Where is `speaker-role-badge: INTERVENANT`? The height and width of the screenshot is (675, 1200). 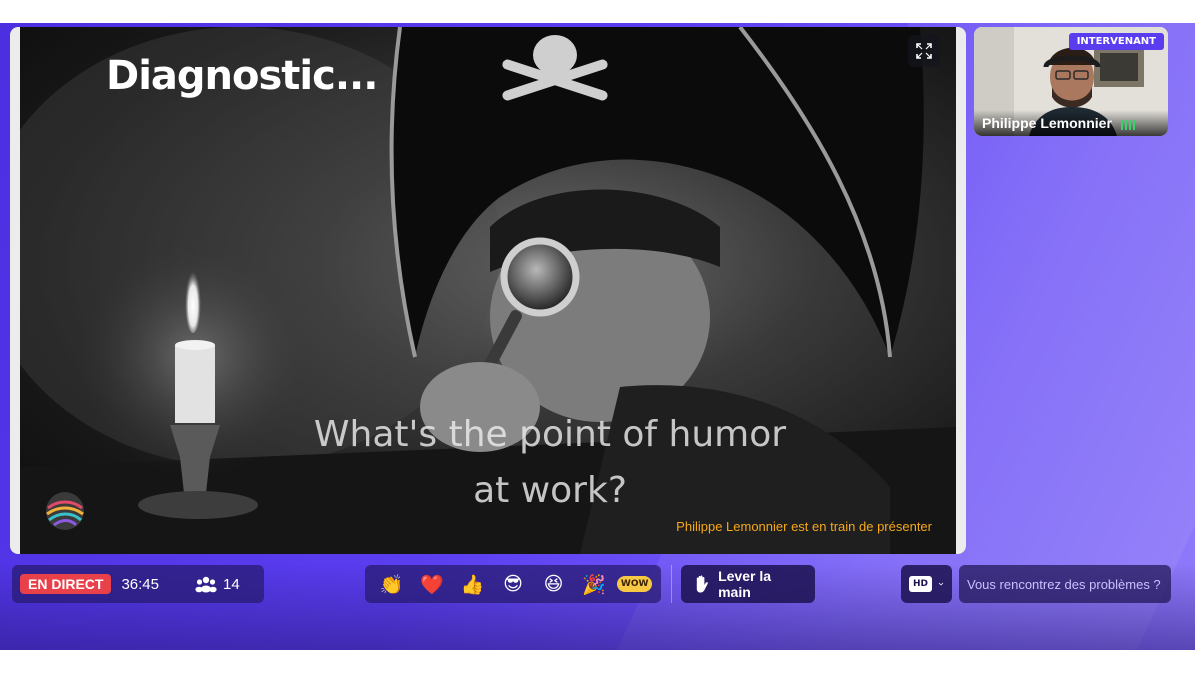
speaker-role-badge: INTERVENANT is located at coordinates (1116, 41).